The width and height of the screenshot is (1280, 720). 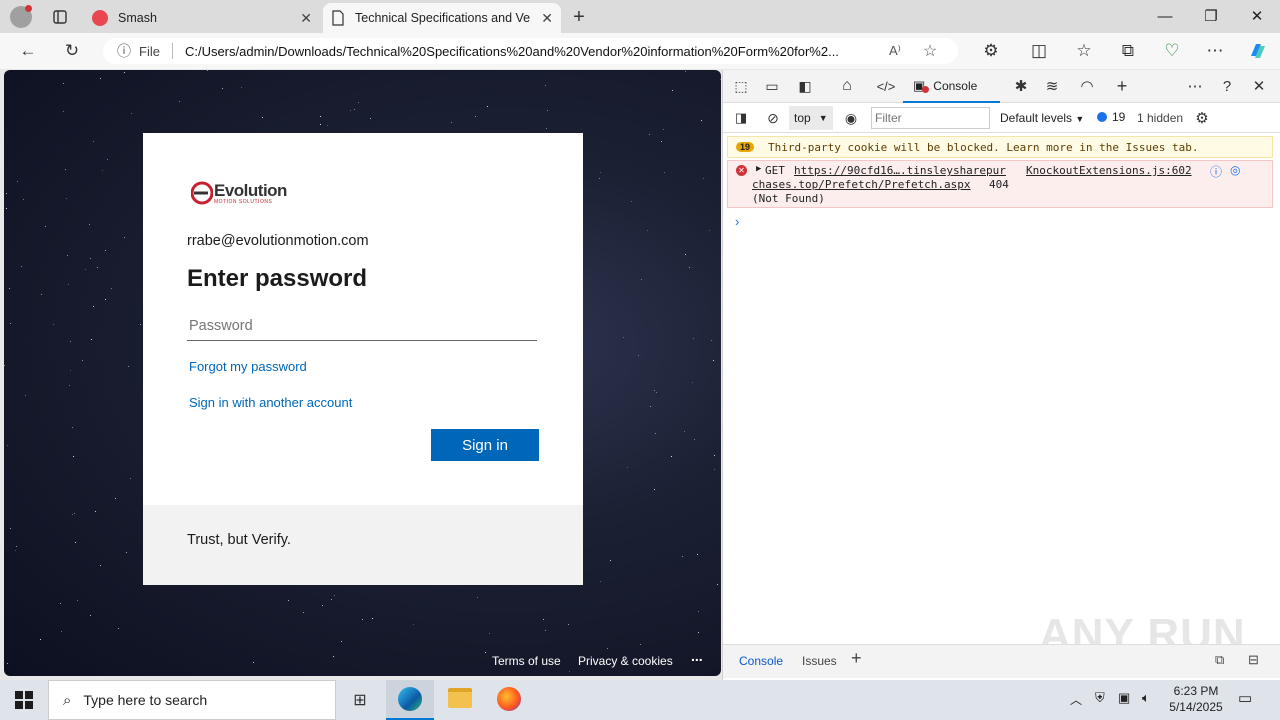 What do you see at coordinates (1258, 51) in the screenshot?
I see `copilot-icon` at bounding box center [1258, 51].